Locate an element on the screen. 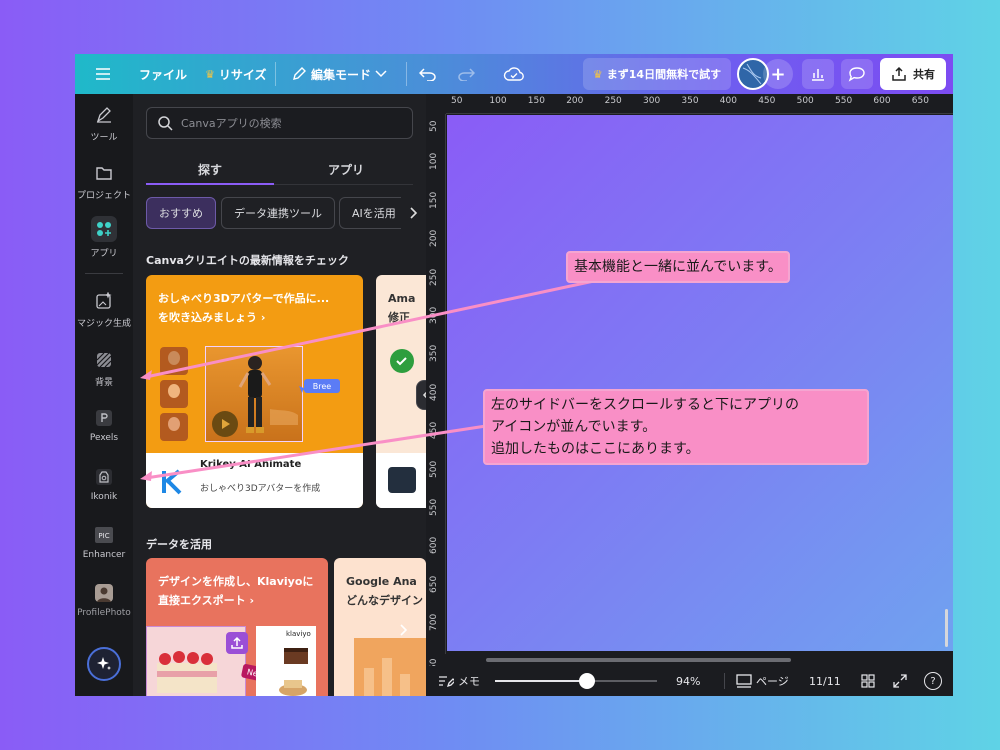  insights-button is located at coordinates (818, 74).